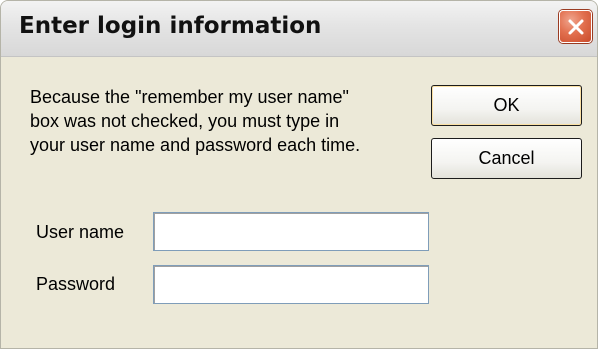 The height and width of the screenshot is (349, 598). I want to click on message-line: Because the "remember my user name", so click(189, 97).